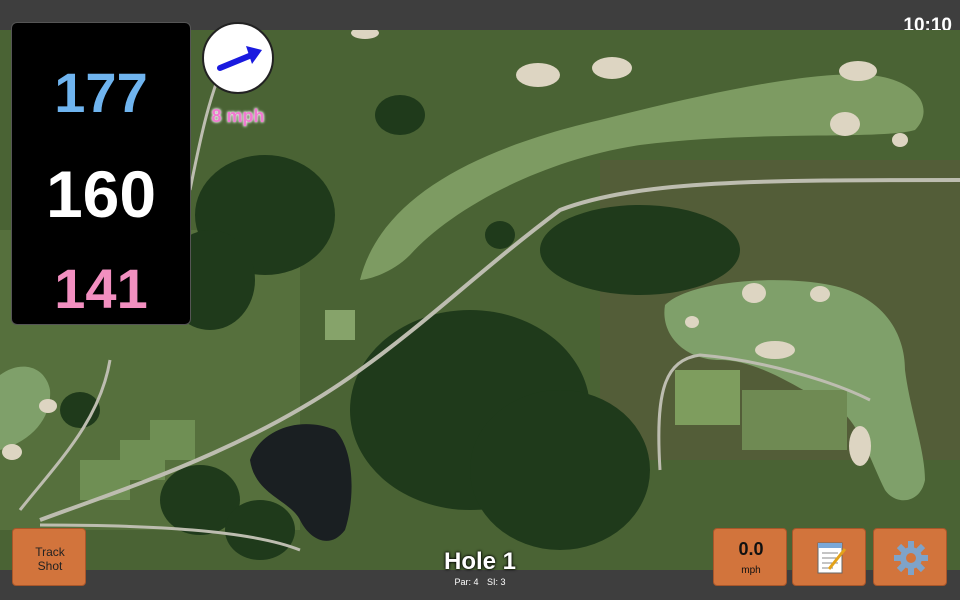 Image resolution: width=960 pixels, height=600 pixels. I want to click on notepad-icon, so click(832, 558).